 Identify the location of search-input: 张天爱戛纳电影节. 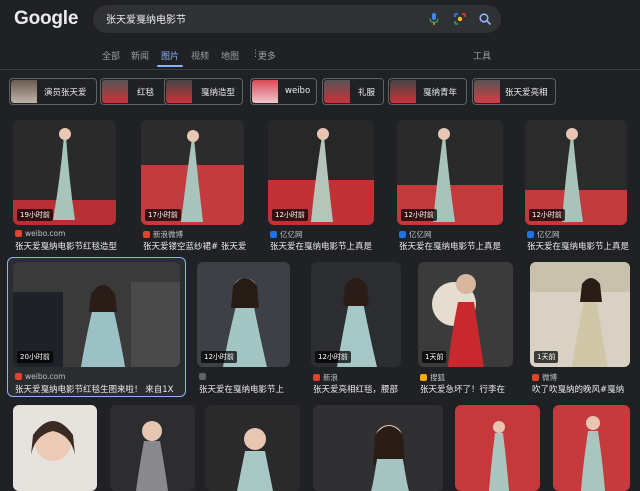
(146, 18).